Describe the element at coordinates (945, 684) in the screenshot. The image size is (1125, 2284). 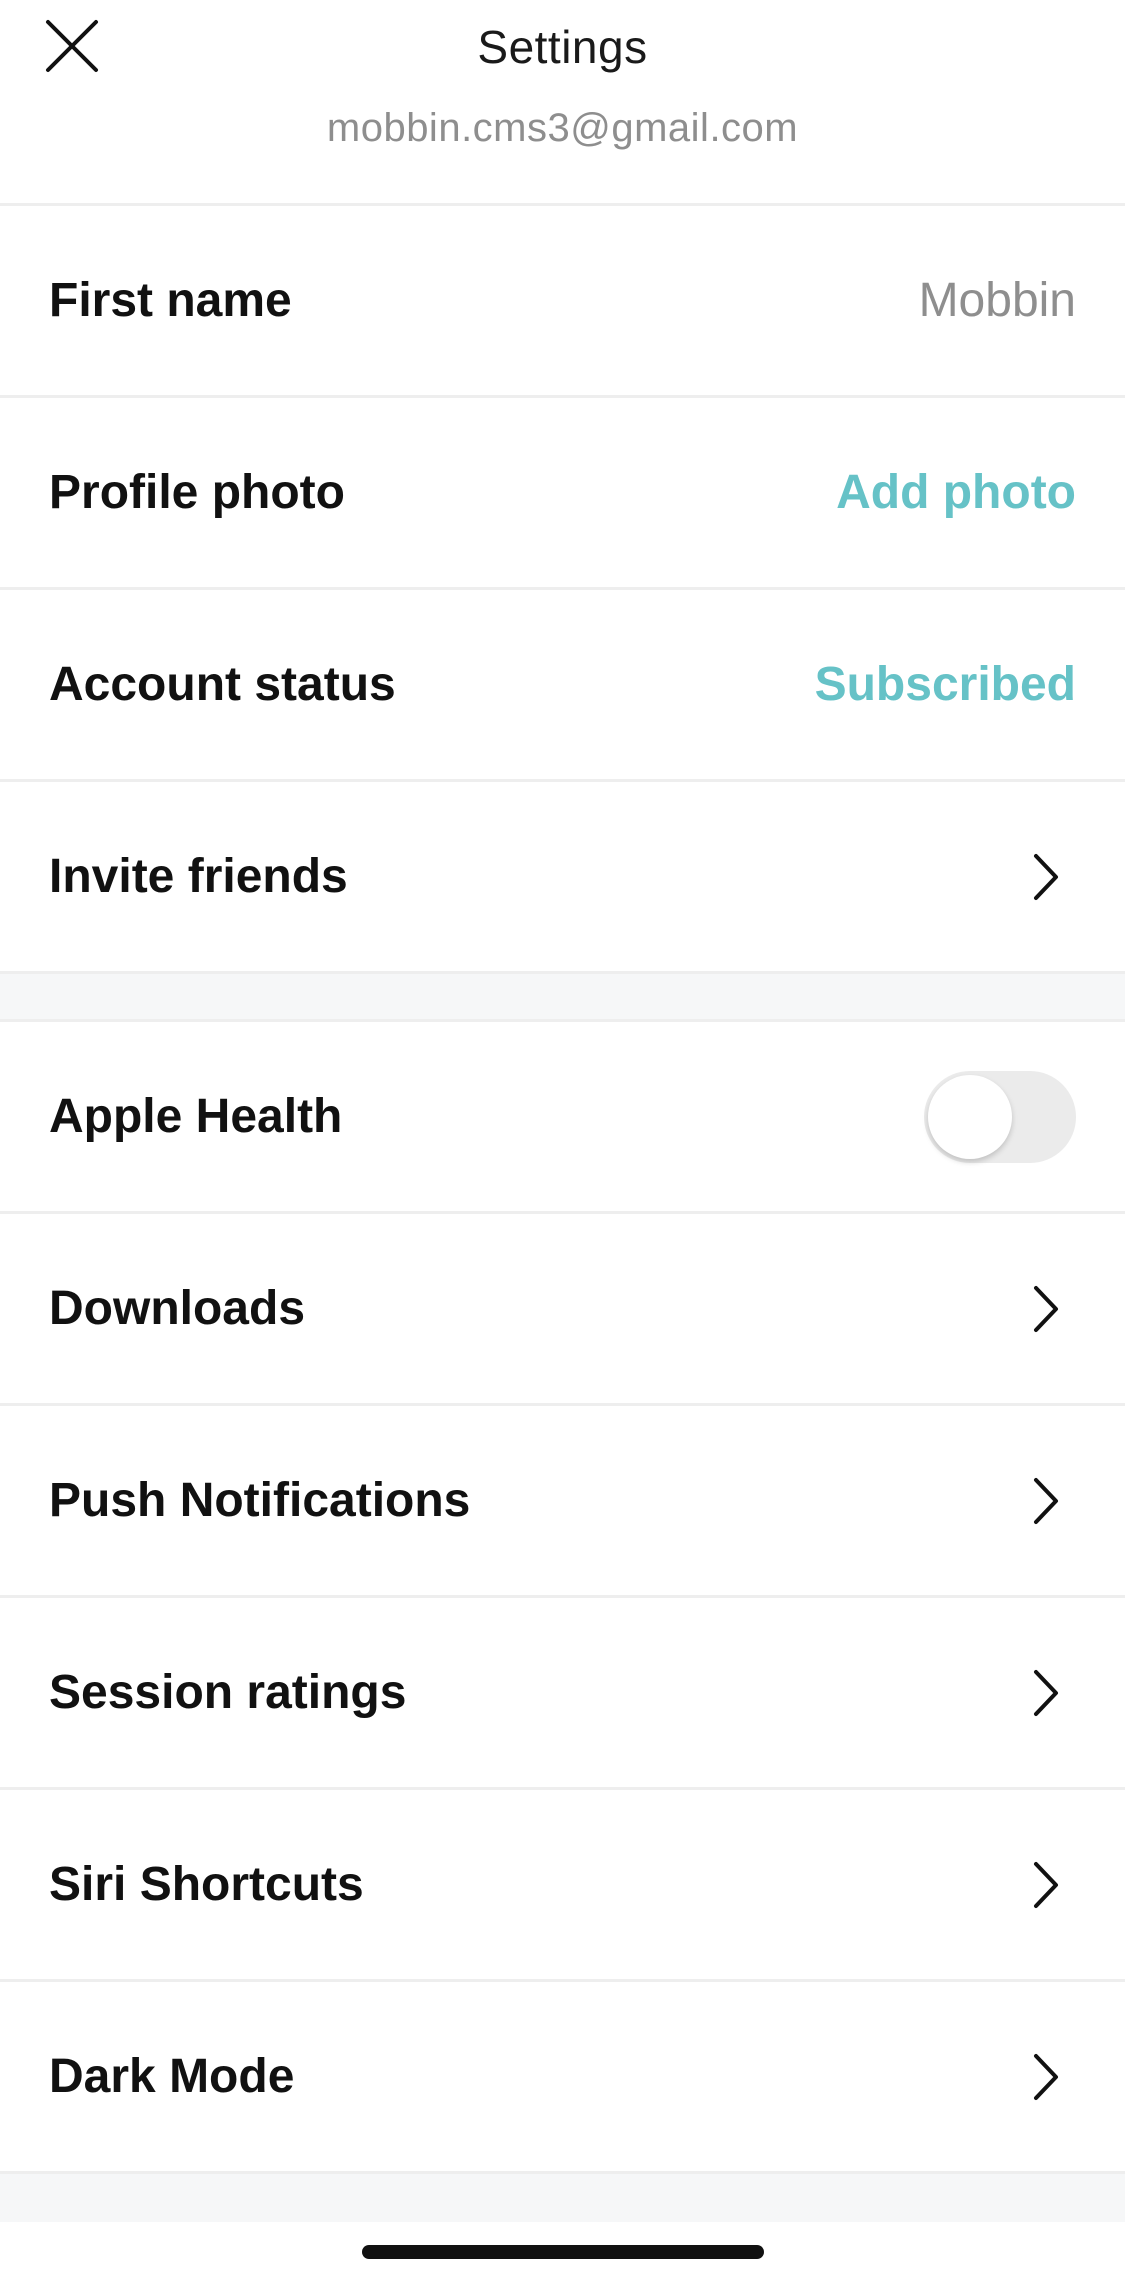
I see `account-status-value: Subscribed` at that location.